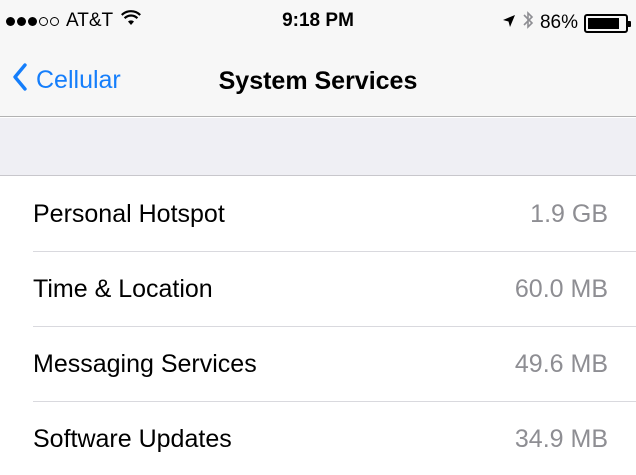 The height and width of the screenshot is (475, 636). Describe the element at coordinates (318, 147) in the screenshot. I see `section-header-spacer` at that location.